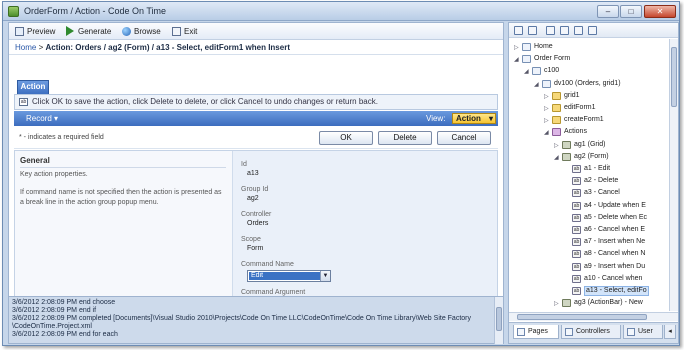 The height and width of the screenshot is (350, 684). Describe the element at coordinates (615, 242) in the screenshot. I see `tree-node-label: a7 - Insert when Ne` at that location.